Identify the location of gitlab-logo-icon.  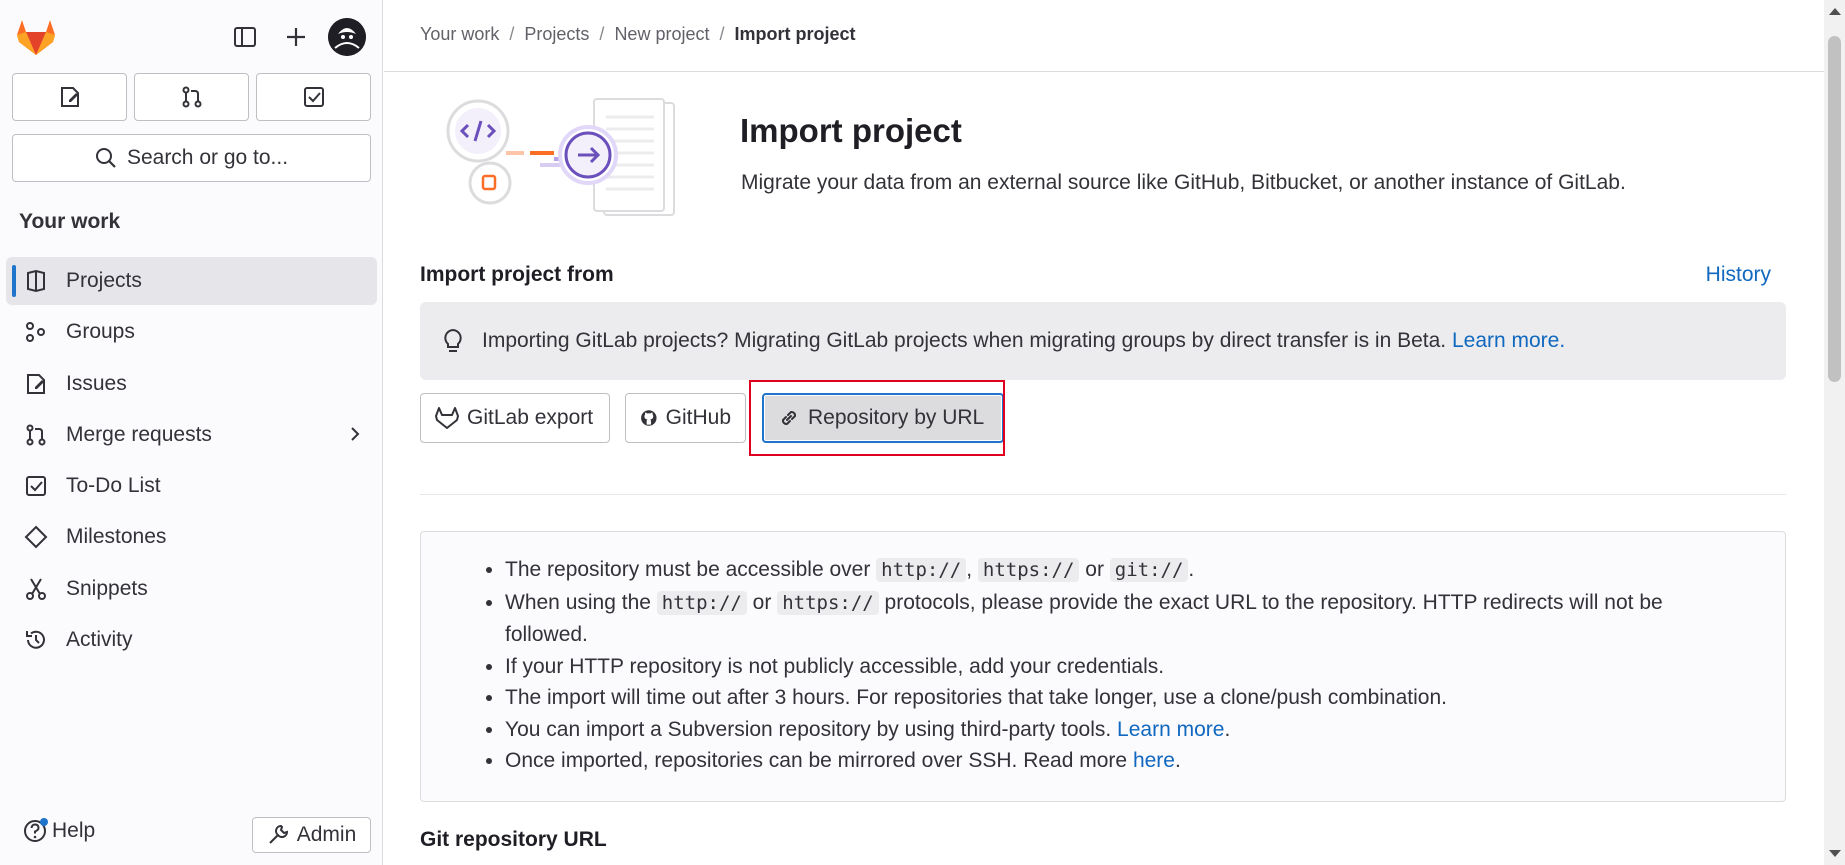
(36, 37).